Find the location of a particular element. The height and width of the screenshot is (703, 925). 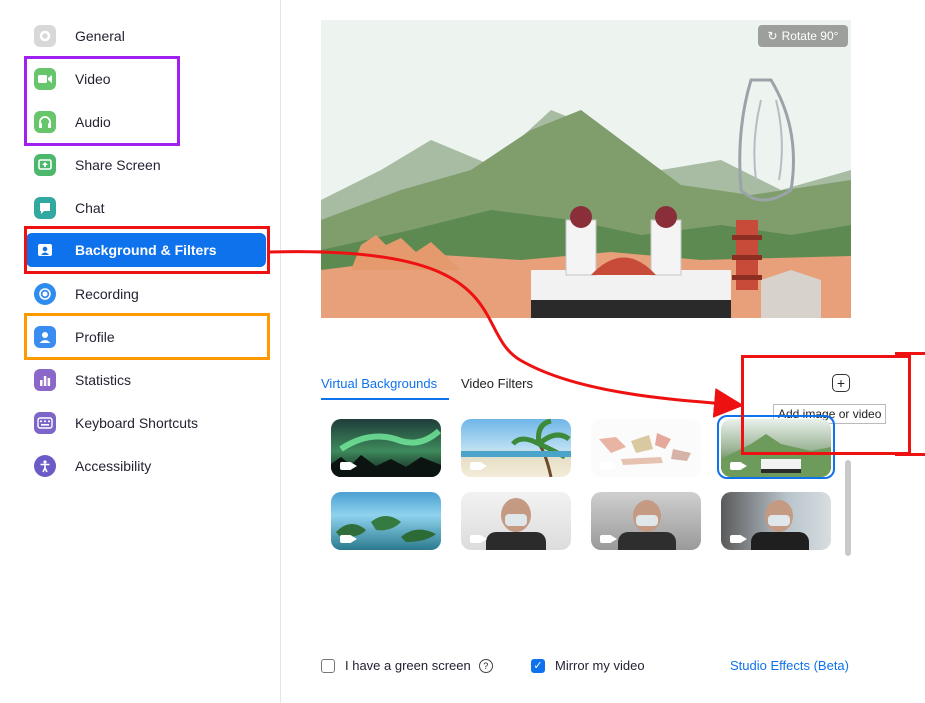

green-screen-option: I have a green screen ? is located at coordinates (407, 665).